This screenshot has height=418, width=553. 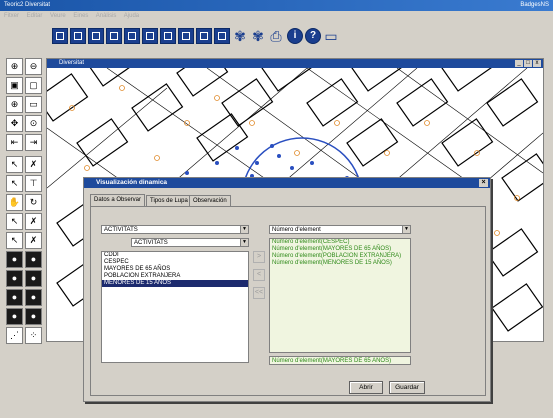 What do you see at coordinates (175, 262) in the screenshot?
I see `list-item: CESPEC` at bounding box center [175, 262].